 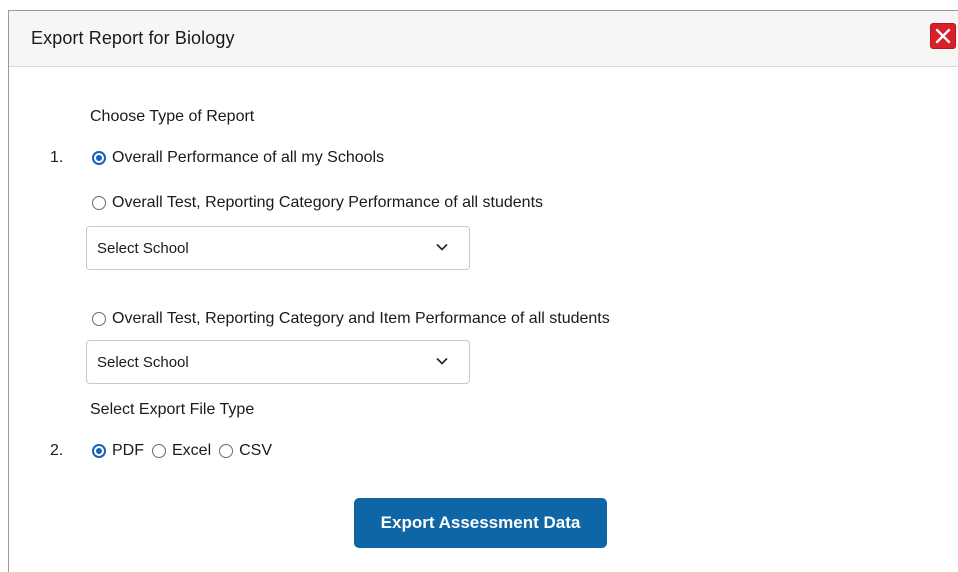 I want to click on file-type-heading: Select Export File Type, so click(x=172, y=409).